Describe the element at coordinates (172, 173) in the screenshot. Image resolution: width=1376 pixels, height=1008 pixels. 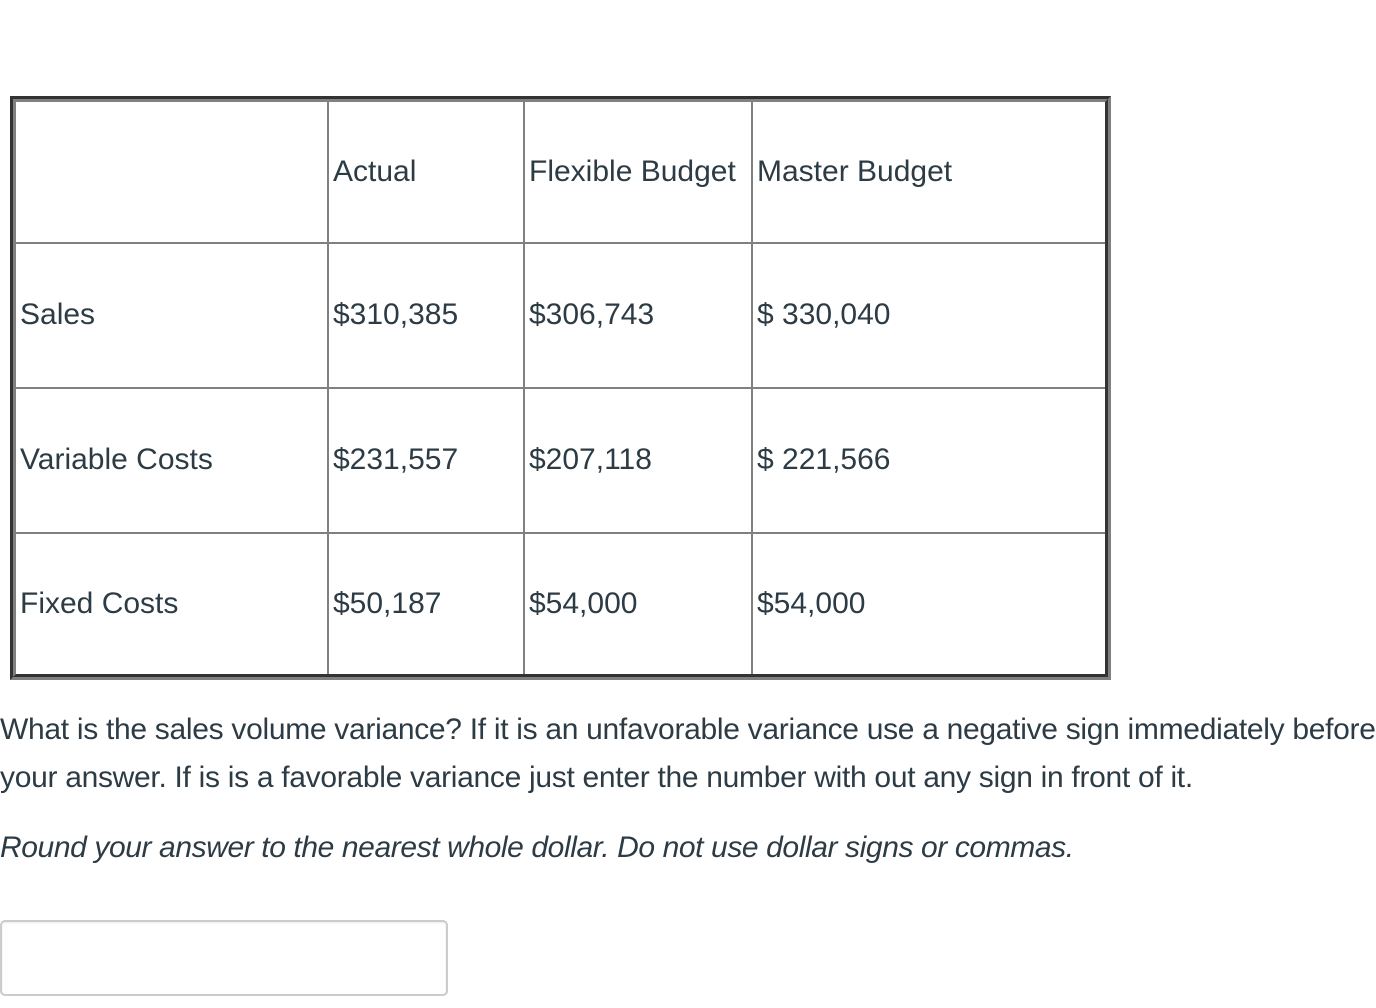
I see `header-cell-empty` at that location.